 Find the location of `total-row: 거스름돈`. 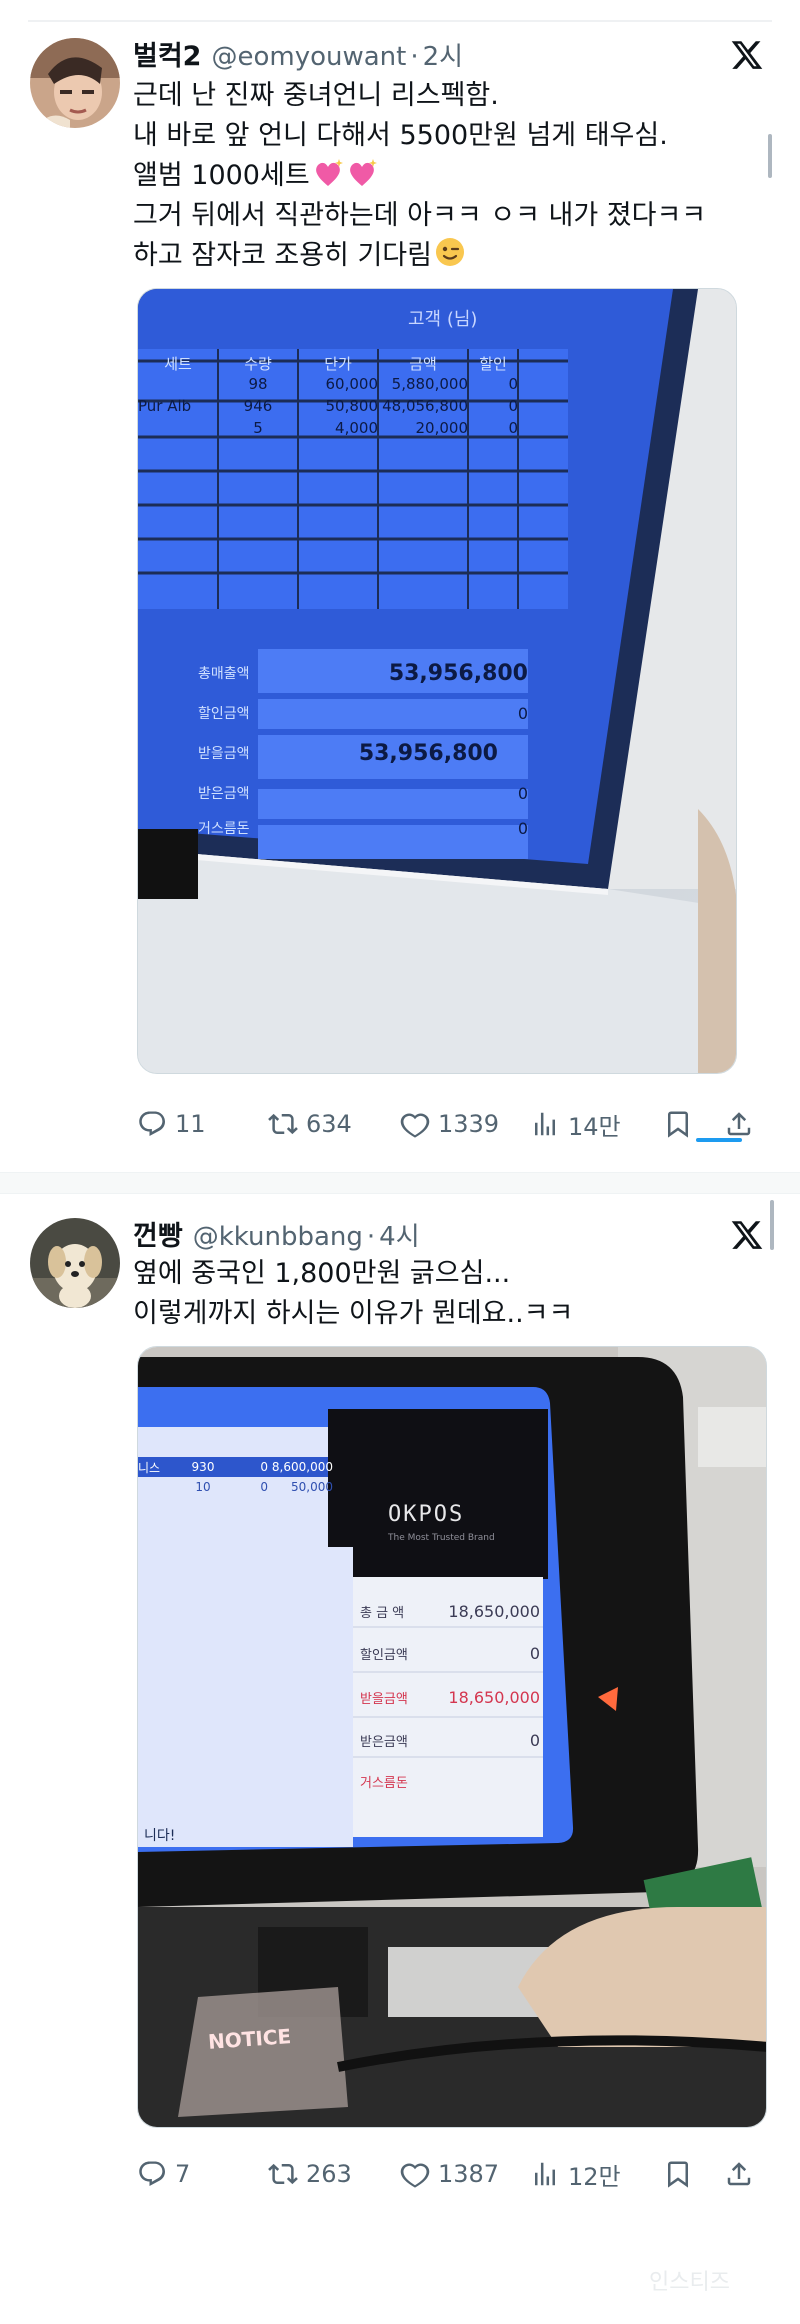

total-row: 거스름돈 is located at coordinates (450, 1781).